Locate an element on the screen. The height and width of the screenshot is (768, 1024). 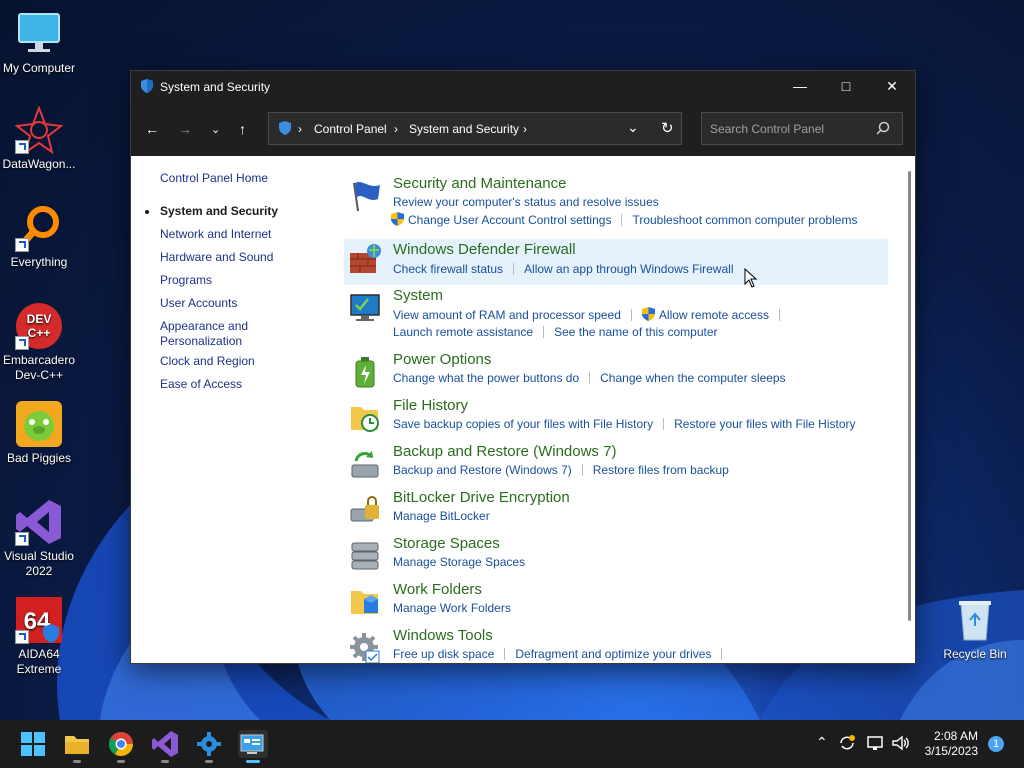
link-change-uac: Change User Account Control settings is located at coordinates (509, 220).